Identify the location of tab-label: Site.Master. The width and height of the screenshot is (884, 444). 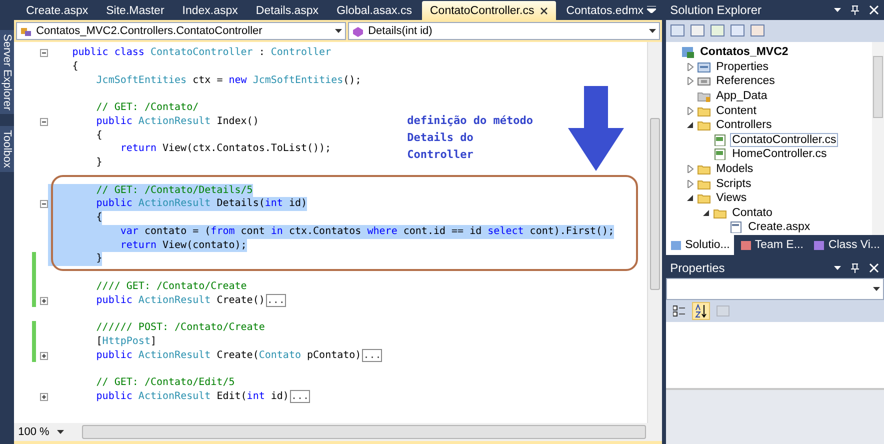
(135, 10).